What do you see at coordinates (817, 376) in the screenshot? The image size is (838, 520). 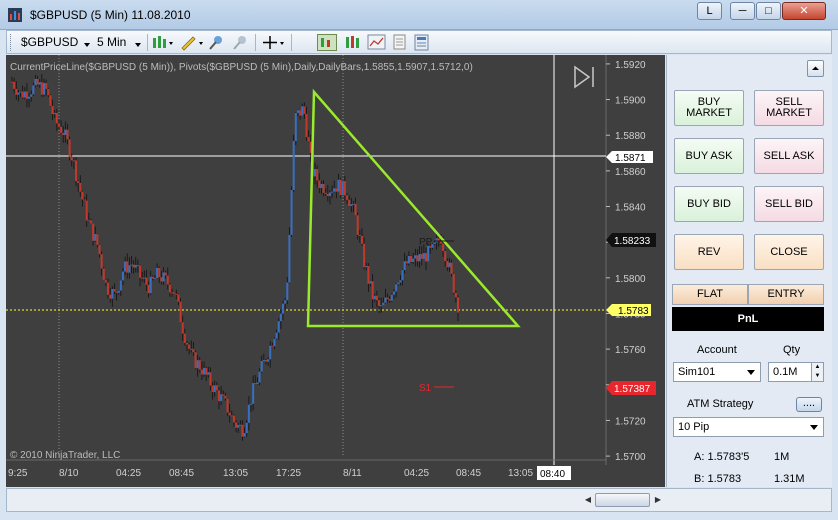 I see `qty-down-icon: ▼` at bounding box center [817, 376].